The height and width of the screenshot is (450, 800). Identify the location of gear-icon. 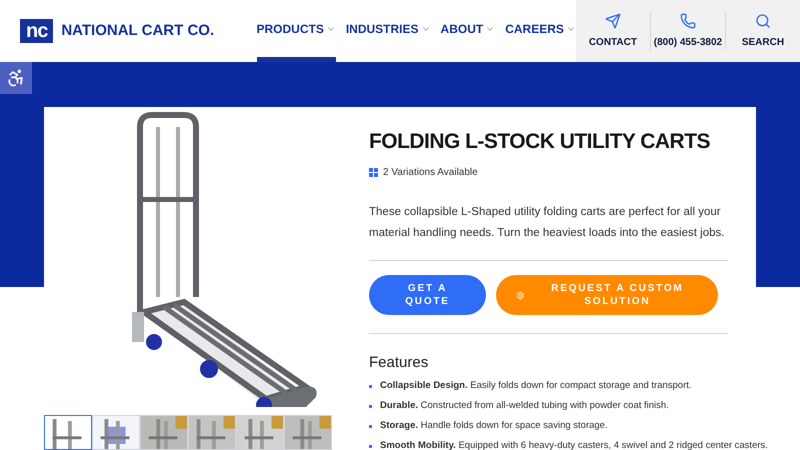
(520, 295).